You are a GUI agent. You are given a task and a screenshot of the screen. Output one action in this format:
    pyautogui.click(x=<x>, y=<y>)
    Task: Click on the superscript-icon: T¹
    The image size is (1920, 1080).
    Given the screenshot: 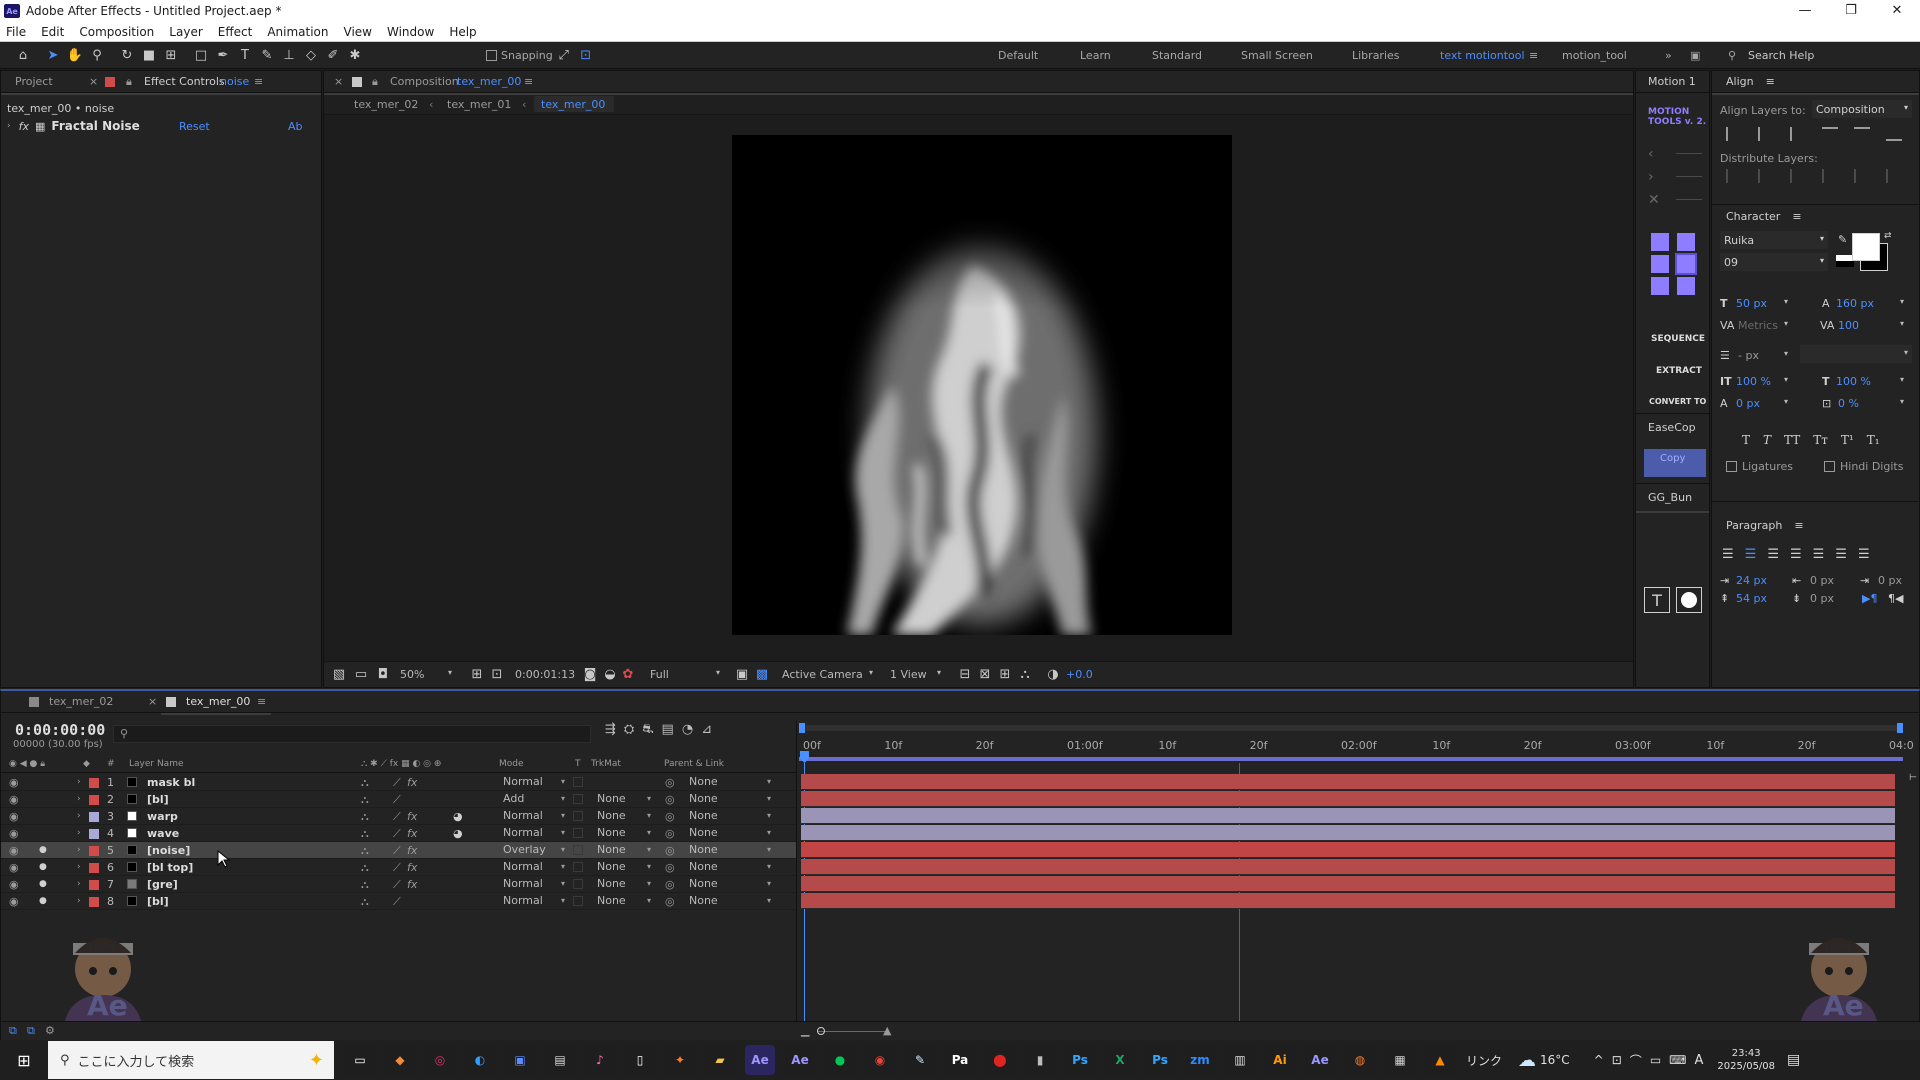 What is the action you would take?
    pyautogui.click(x=1847, y=440)
    